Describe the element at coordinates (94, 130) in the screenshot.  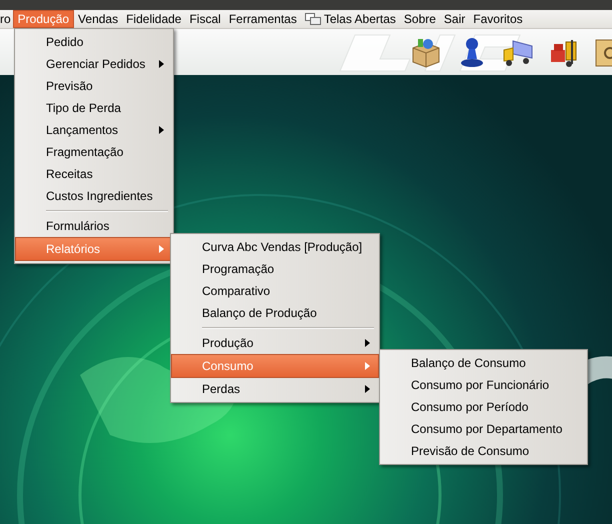
I see `menu-item: Lançamentos` at that location.